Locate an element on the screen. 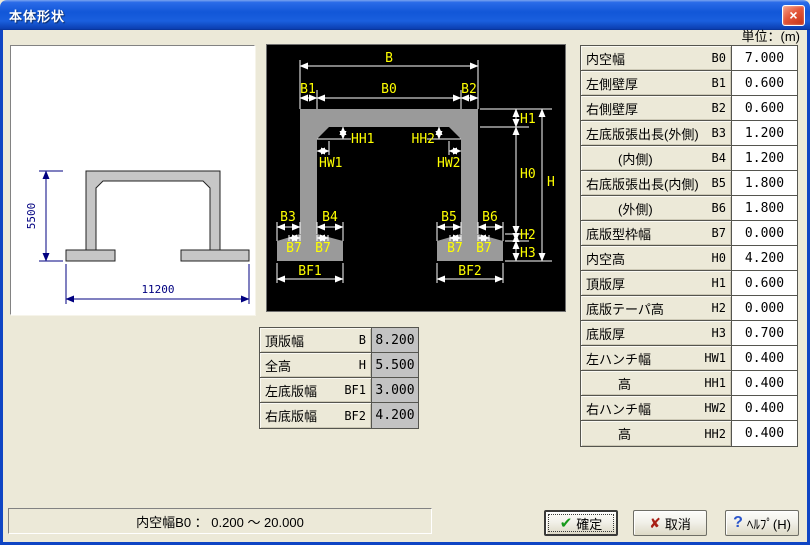 Image resolution: width=810 pixels, height=545 pixels. cancel-button-label: 取消 is located at coordinates (677, 524).